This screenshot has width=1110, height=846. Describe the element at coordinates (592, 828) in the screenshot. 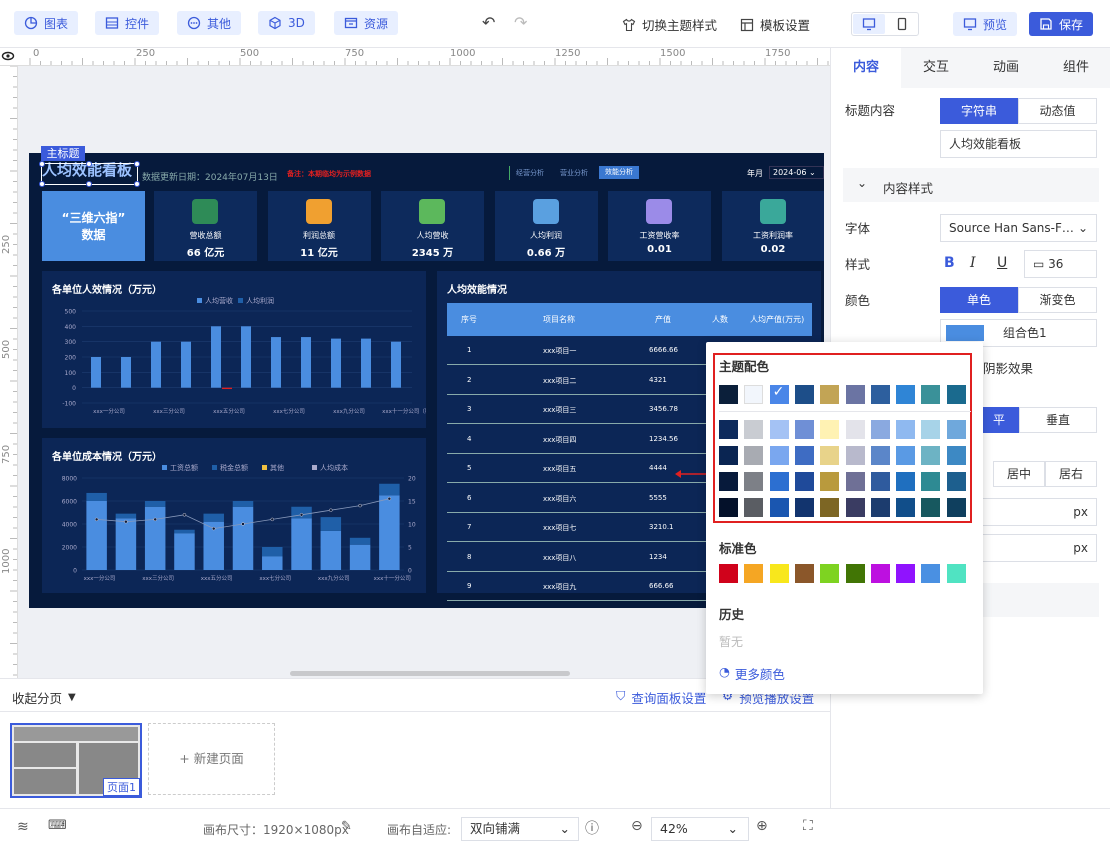

I see `help-icon: ⓘ` at that location.